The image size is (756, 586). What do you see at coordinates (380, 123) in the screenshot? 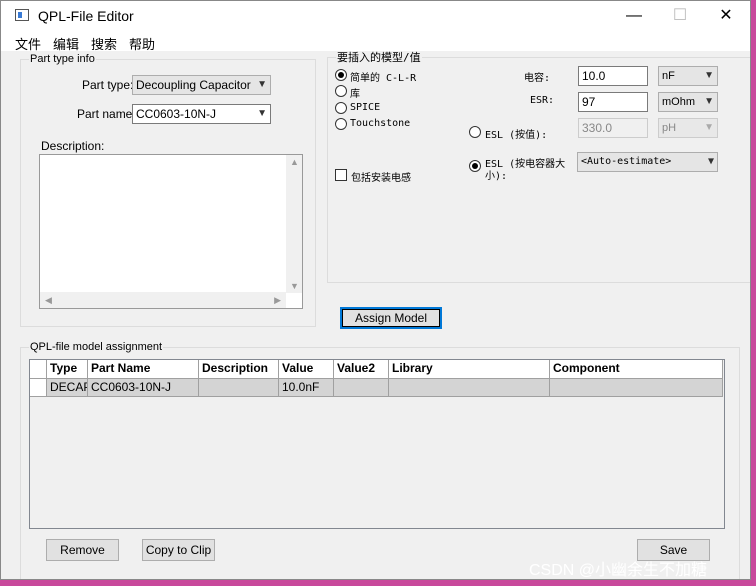
I see `touchstone-label: Touchstone` at bounding box center [380, 123].